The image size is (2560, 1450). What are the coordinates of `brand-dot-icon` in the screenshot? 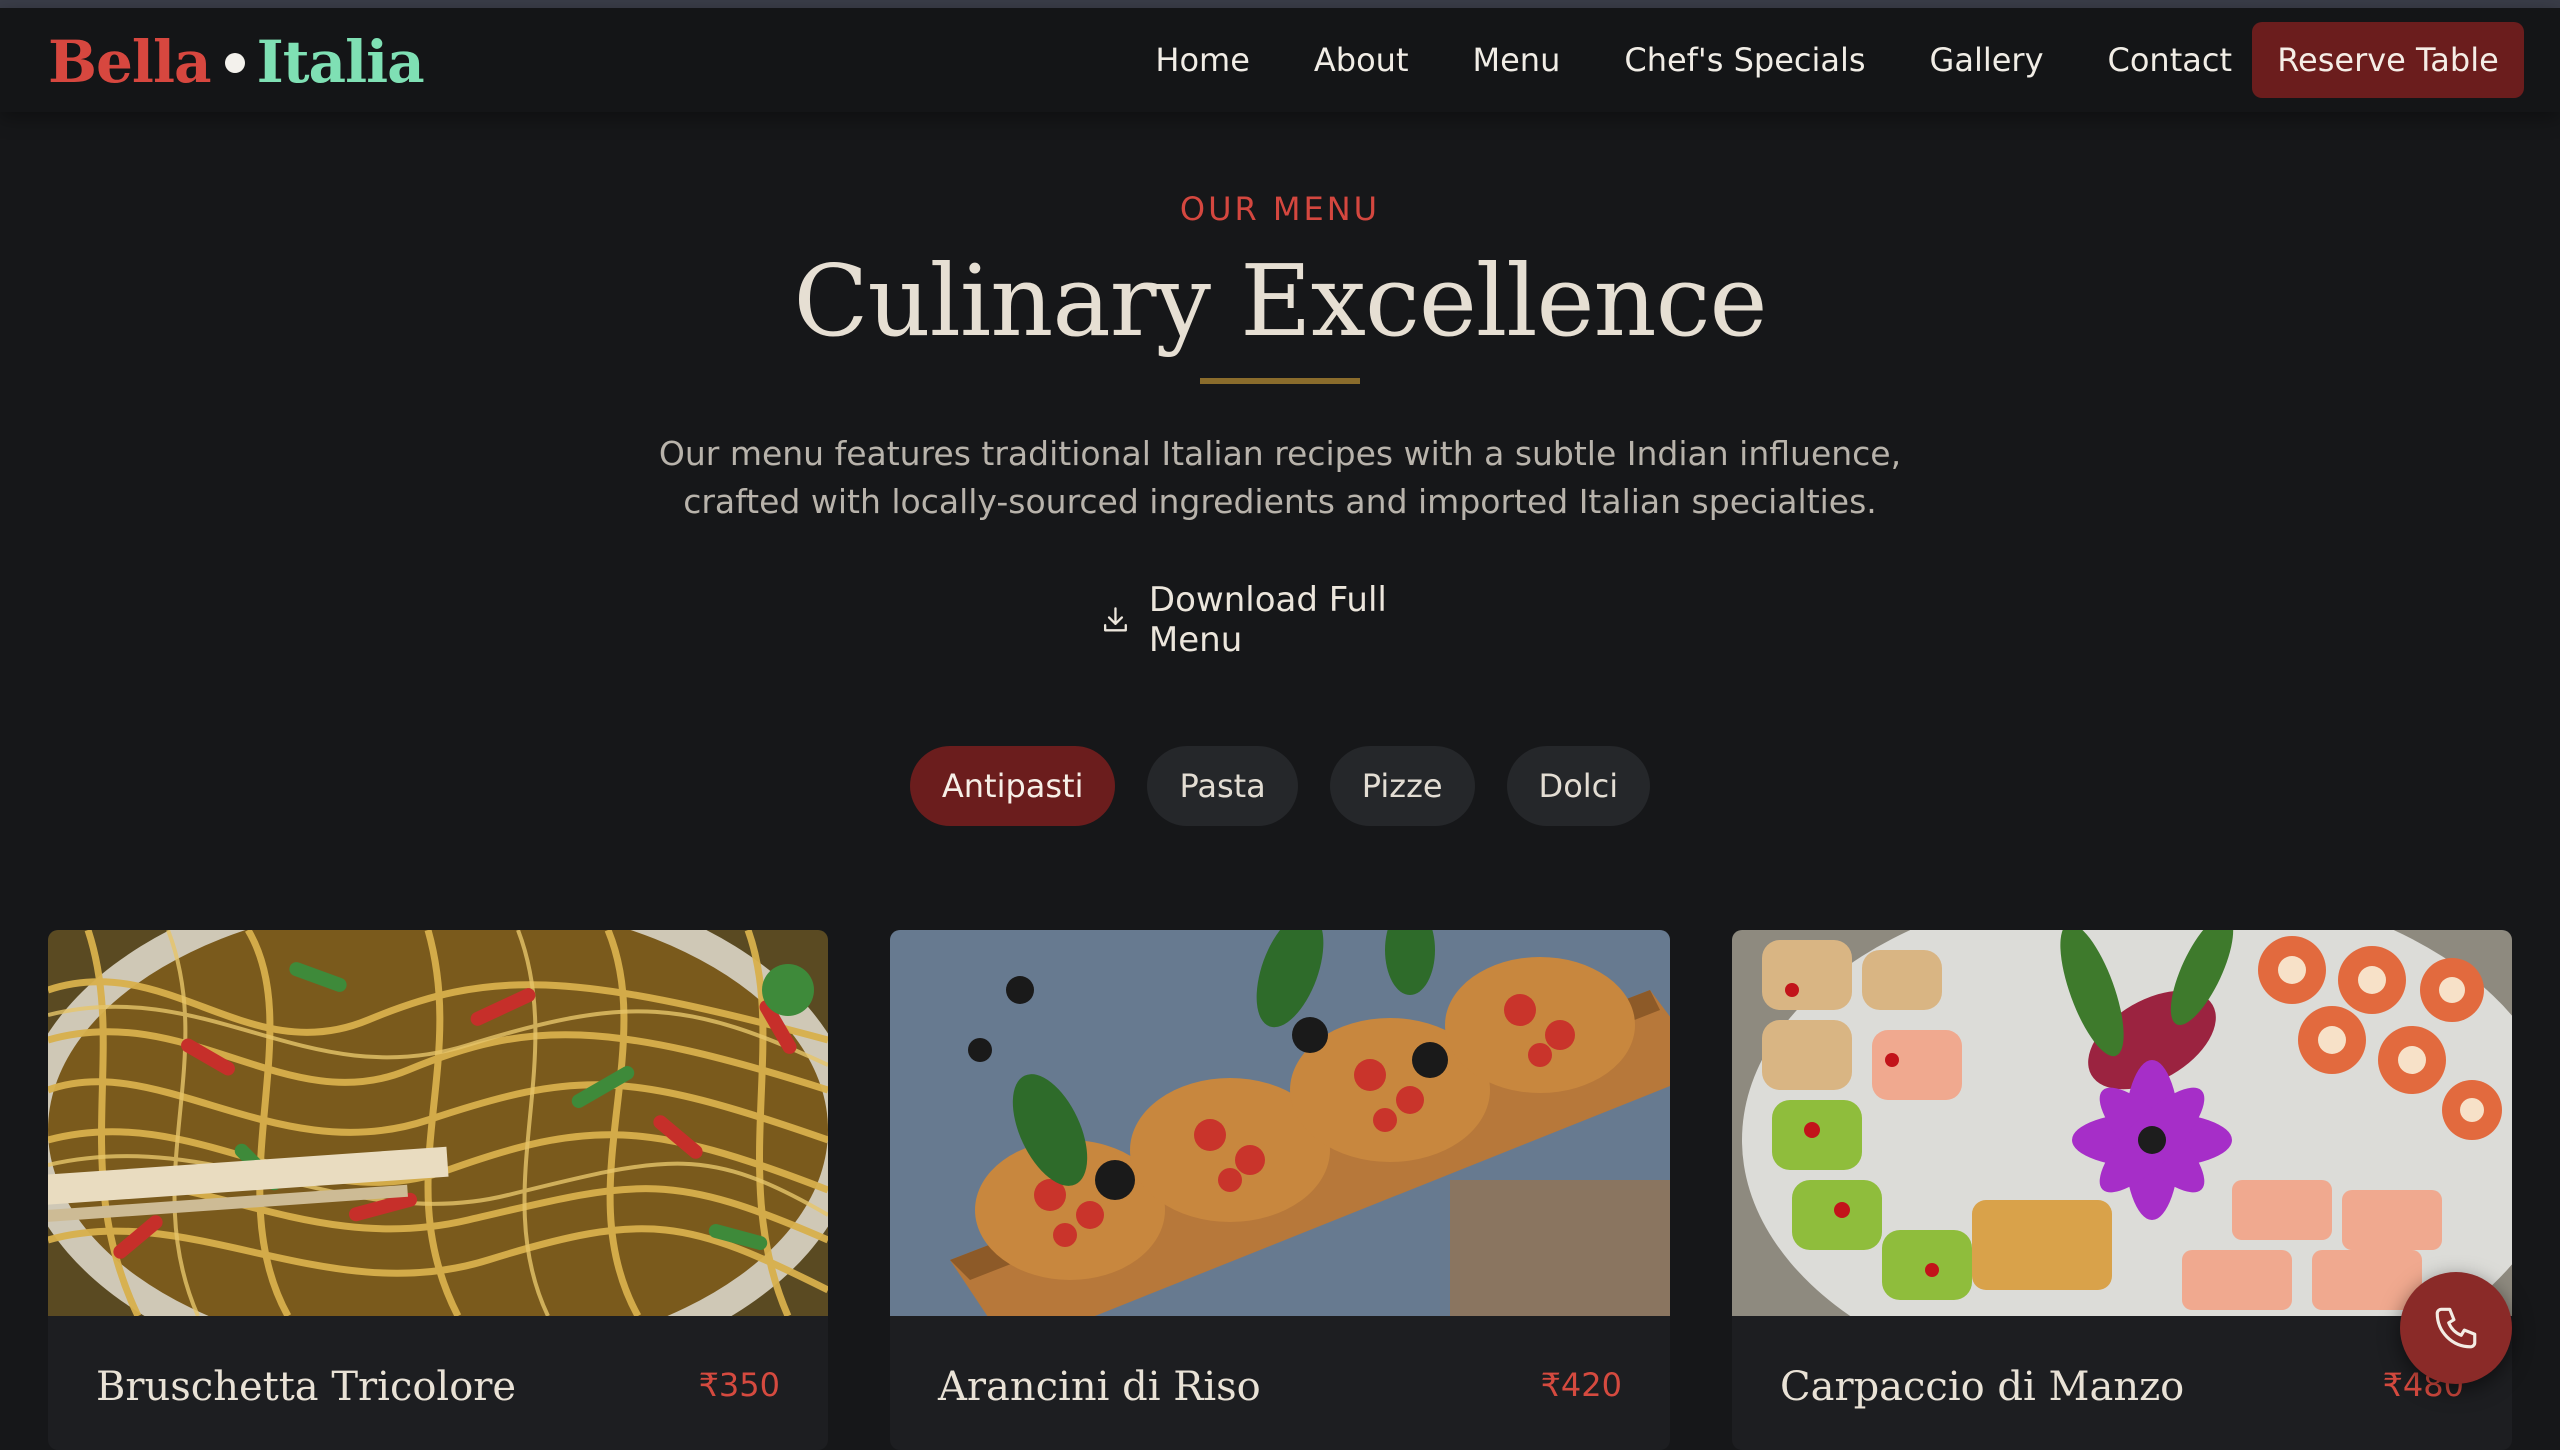 It's located at (234, 63).